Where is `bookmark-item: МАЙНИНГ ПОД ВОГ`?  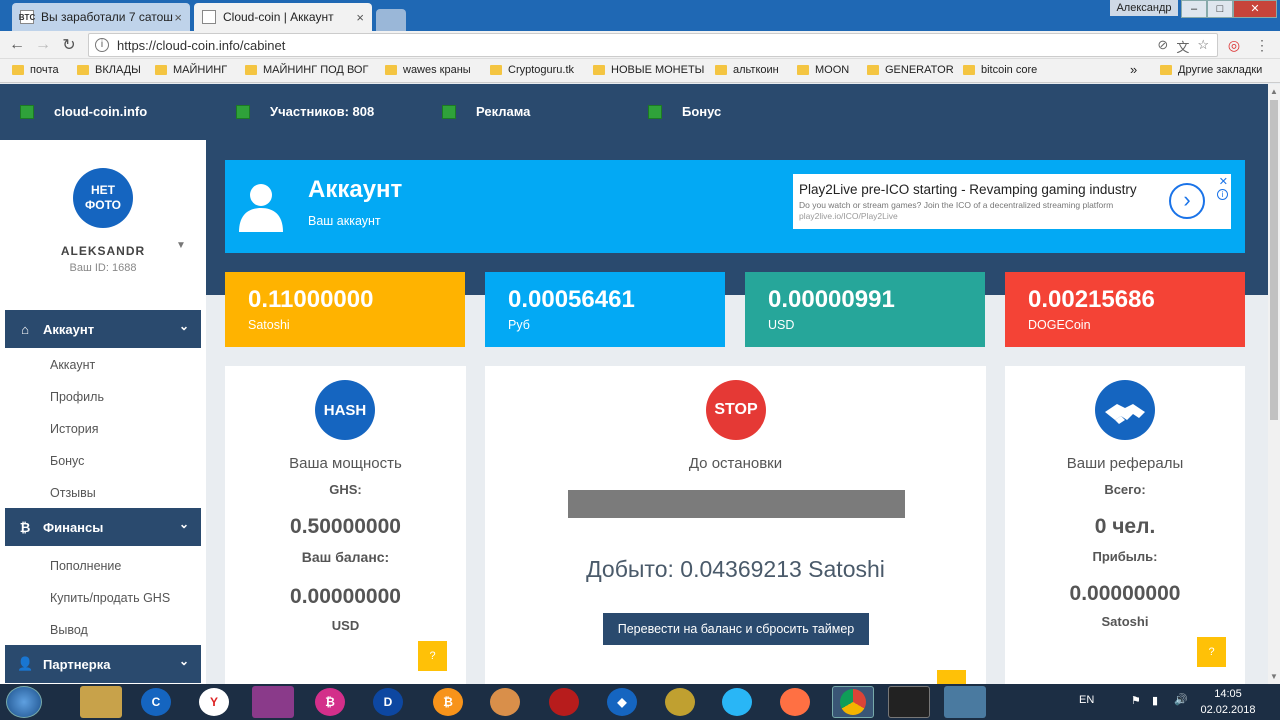 bookmark-item: МАЙНИНГ ПОД ВОГ is located at coordinates (306, 70).